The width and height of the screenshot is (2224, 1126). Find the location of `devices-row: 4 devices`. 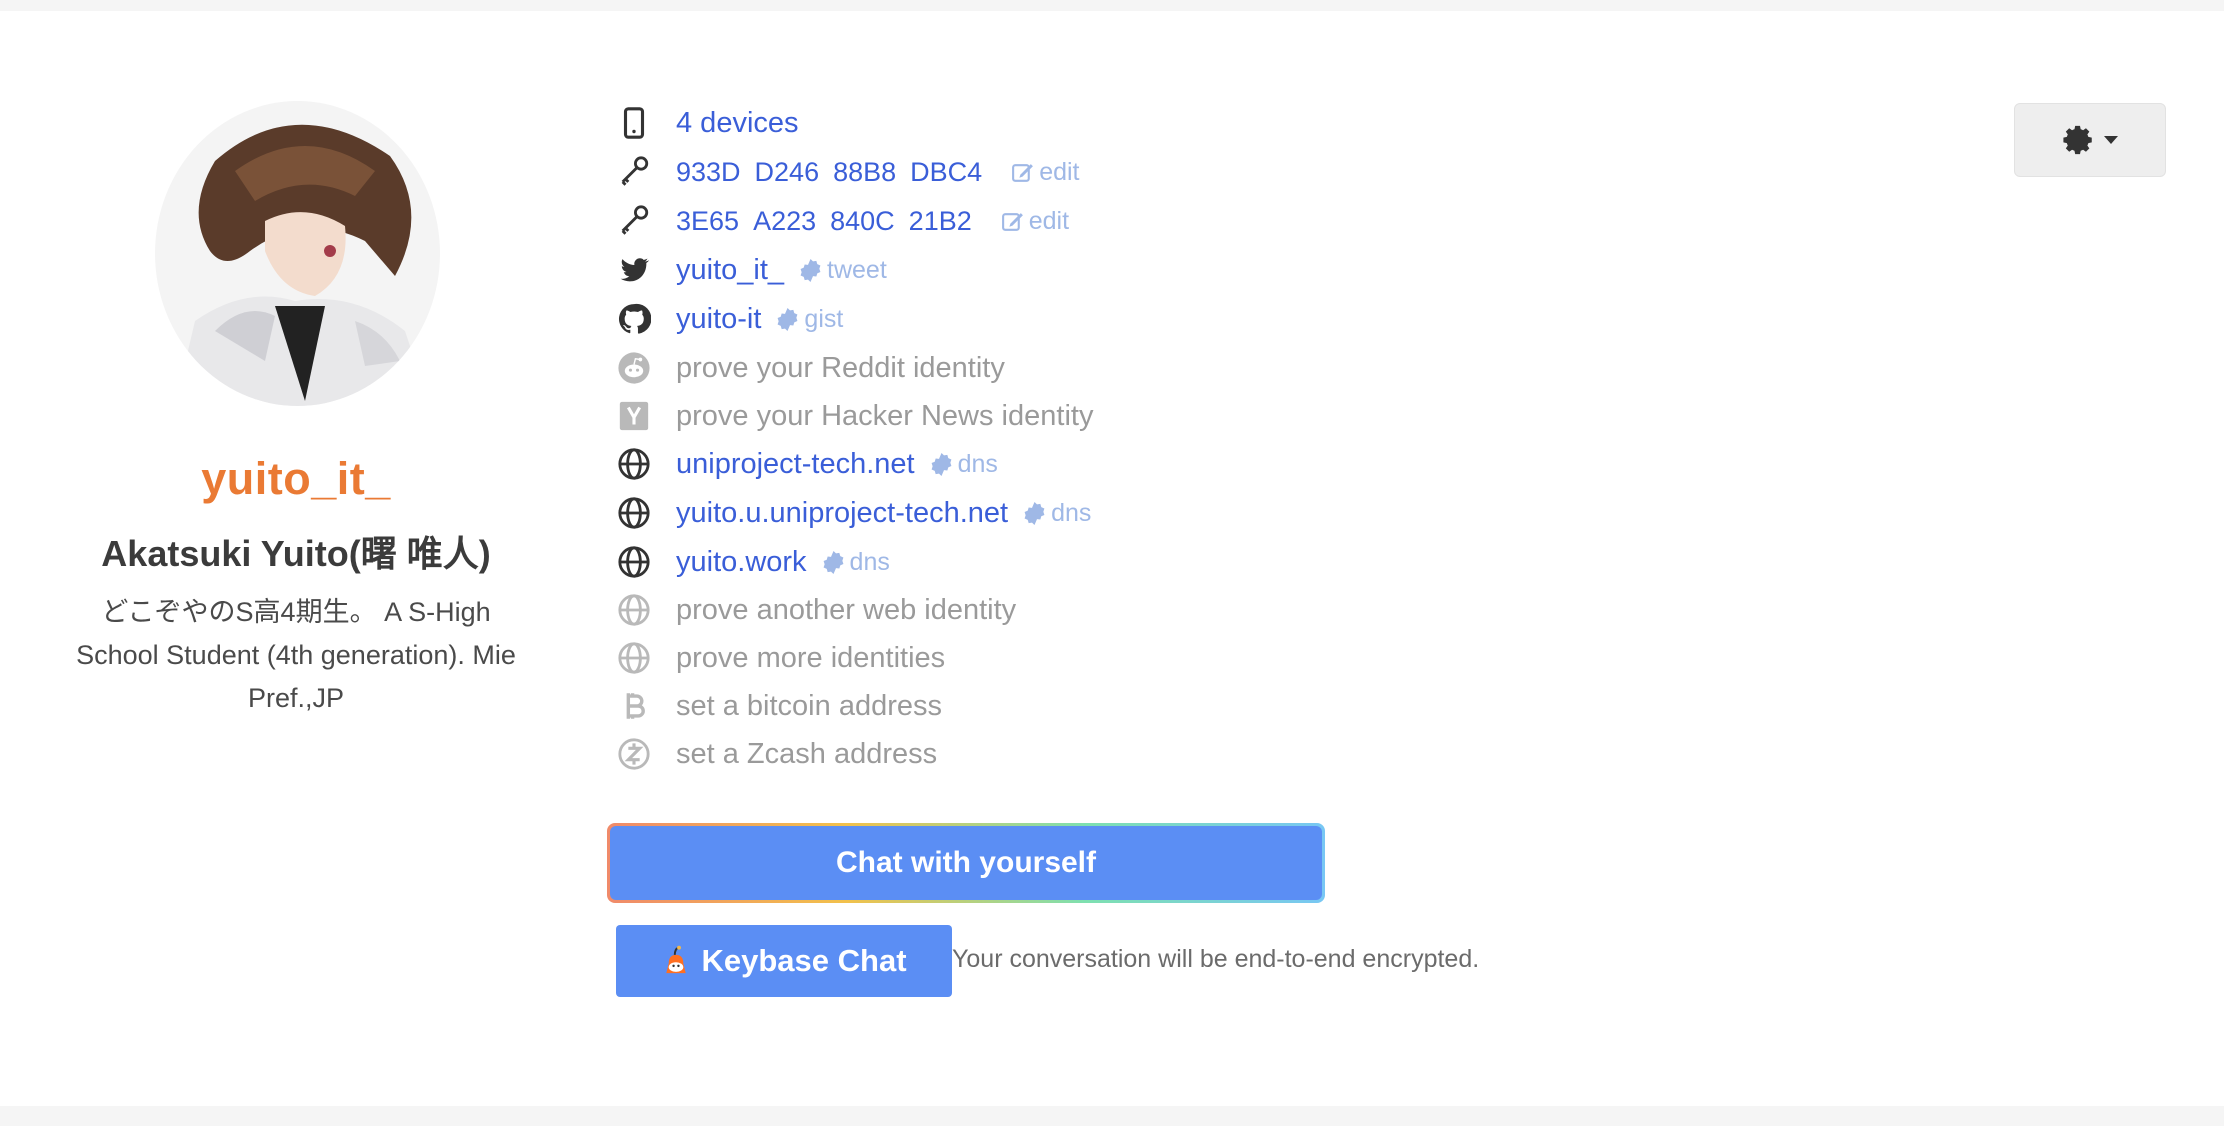

devices-row: 4 devices is located at coordinates (706, 123).